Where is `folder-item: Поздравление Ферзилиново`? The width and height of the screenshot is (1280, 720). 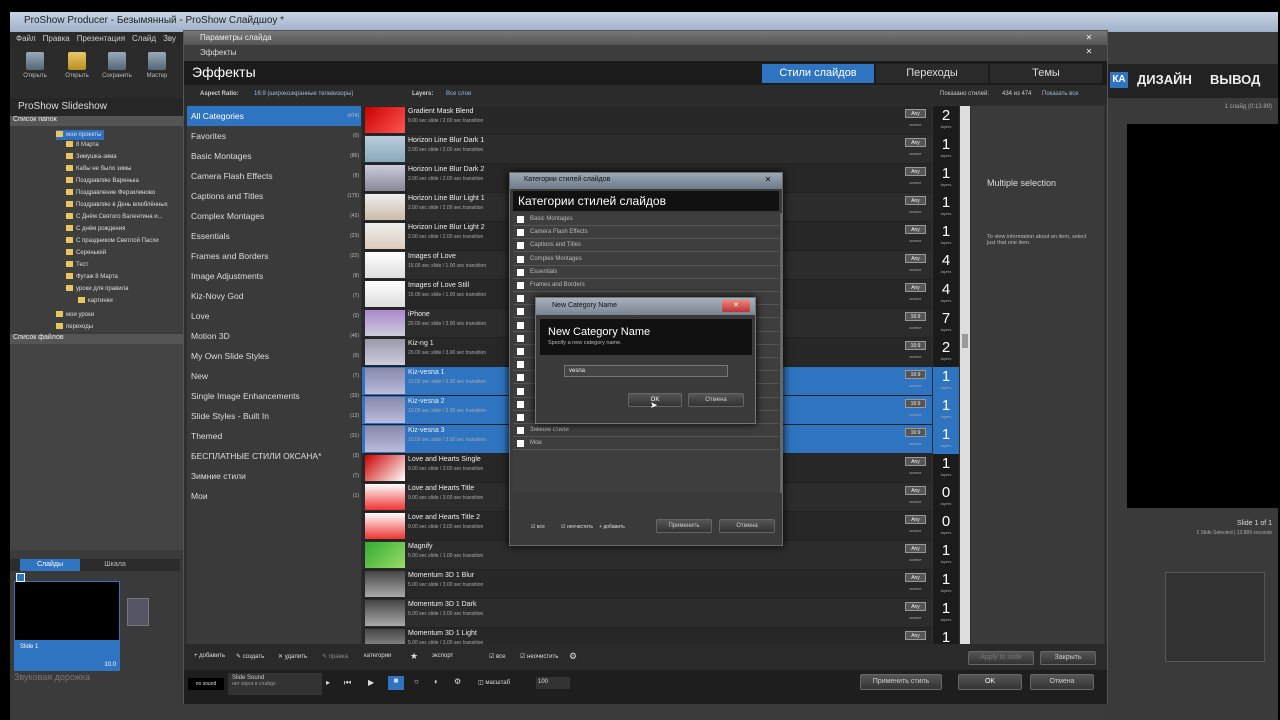 folder-item: Поздравление Ферзилиново is located at coordinates (110, 193).